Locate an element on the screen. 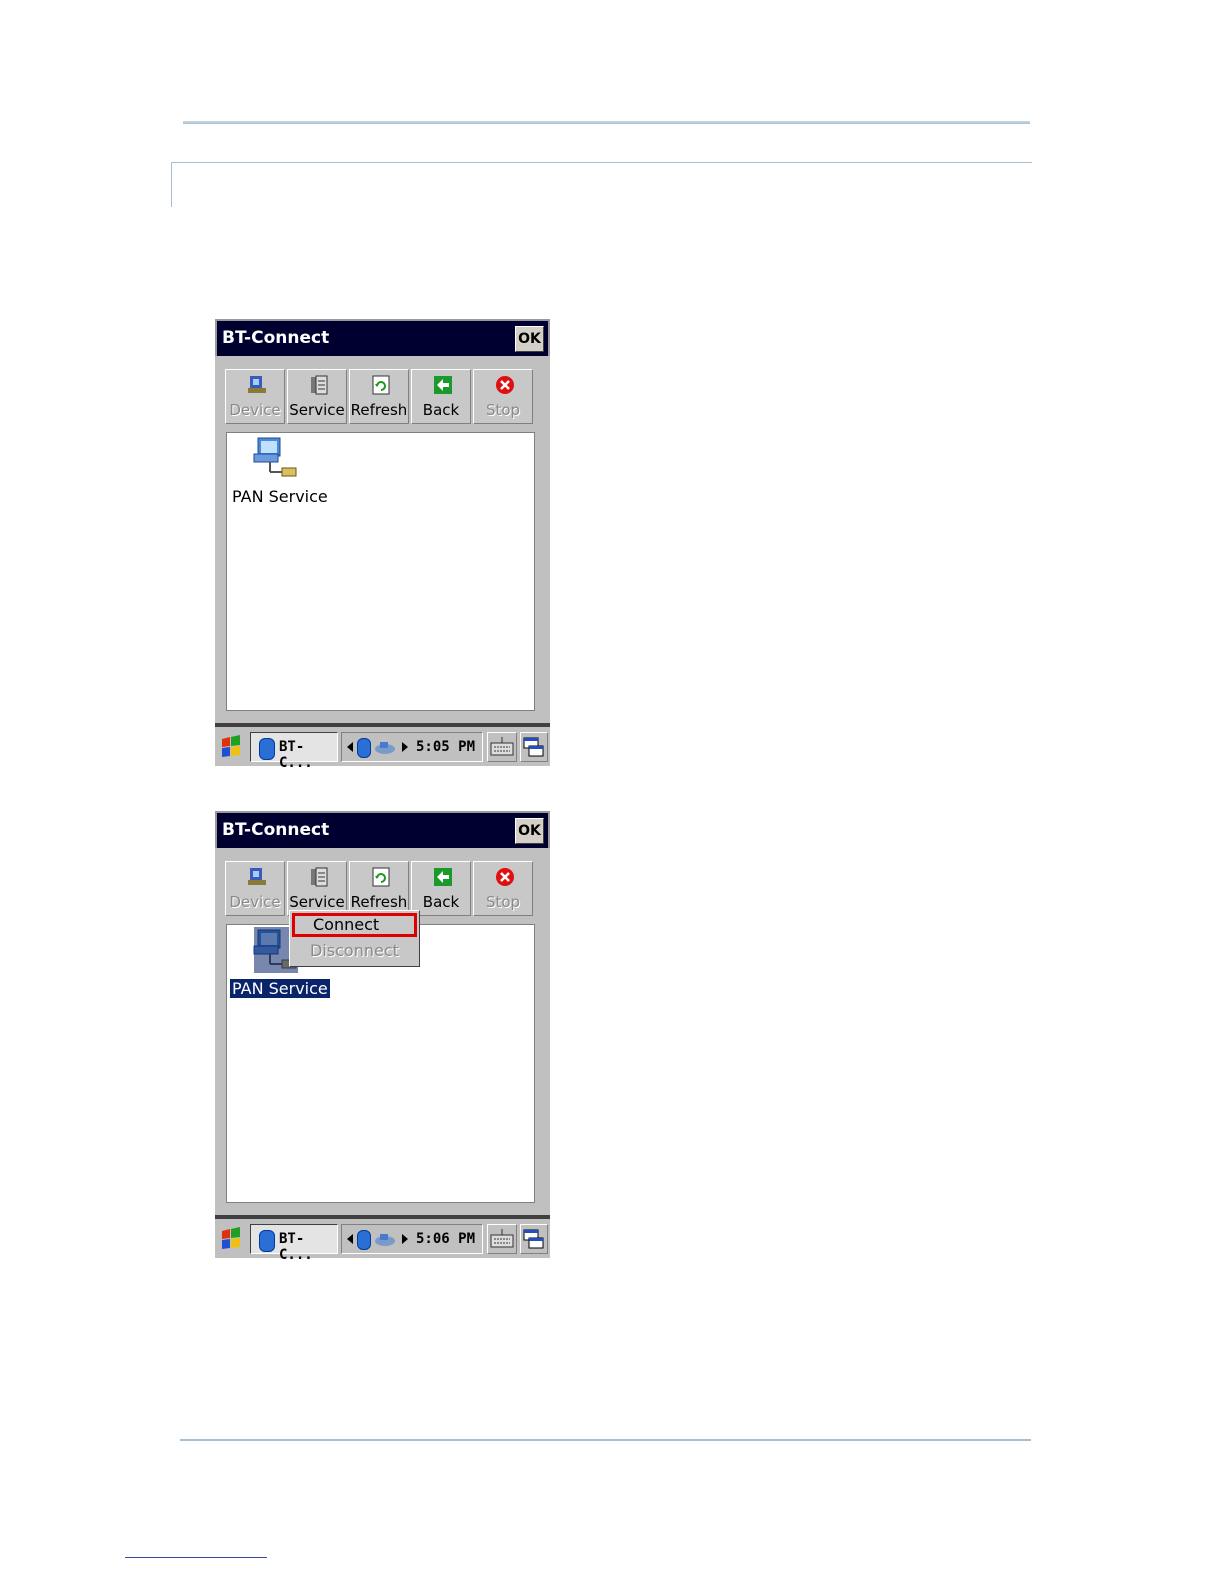 This screenshot has height=1584, width=1224. footer-rule is located at coordinates (605, 1440).